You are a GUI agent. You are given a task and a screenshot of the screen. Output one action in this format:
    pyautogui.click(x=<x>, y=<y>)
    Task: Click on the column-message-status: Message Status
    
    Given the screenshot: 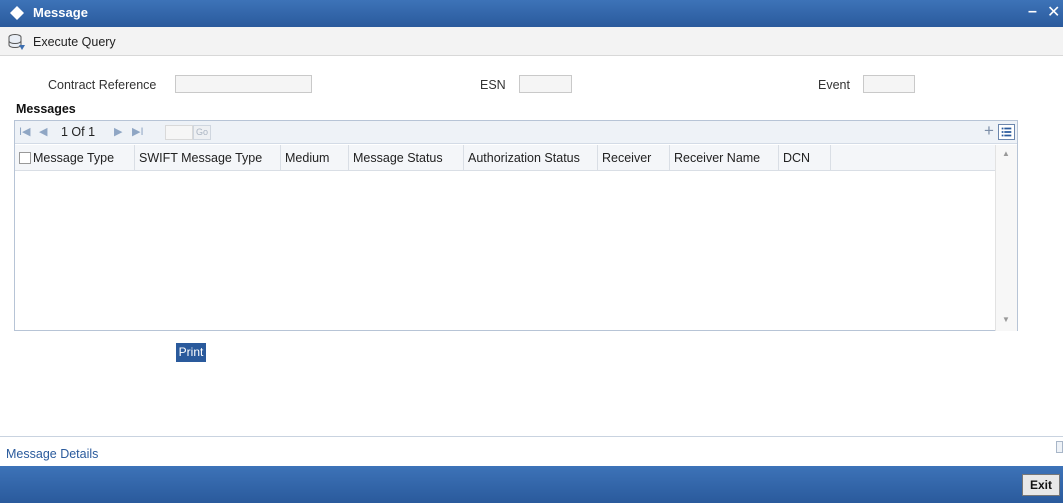 What is the action you would take?
    pyautogui.click(x=406, y=158)
    